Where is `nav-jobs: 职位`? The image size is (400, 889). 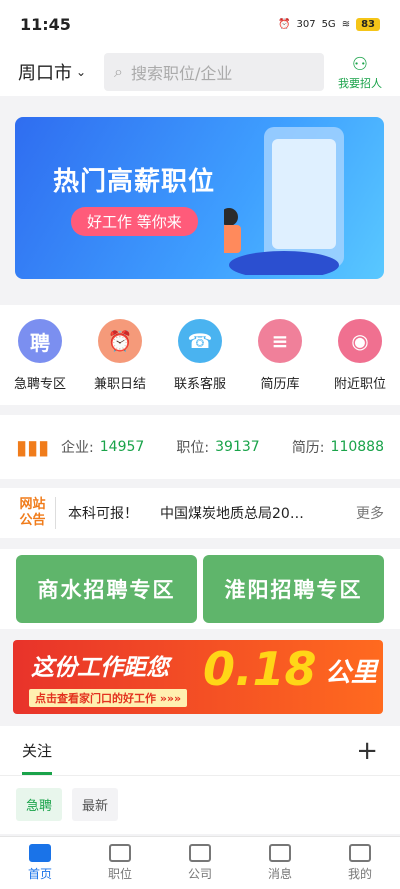
nav-jobs: 职位 is located at coordinates (120, 863).